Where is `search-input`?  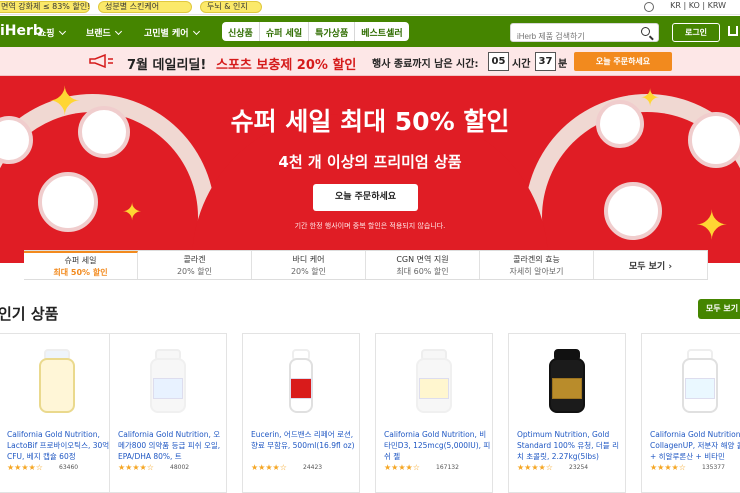 search-input is located at coordinates (571, 36).